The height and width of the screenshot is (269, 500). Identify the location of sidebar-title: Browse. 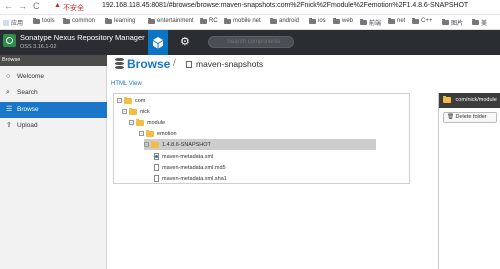
(53, 60).